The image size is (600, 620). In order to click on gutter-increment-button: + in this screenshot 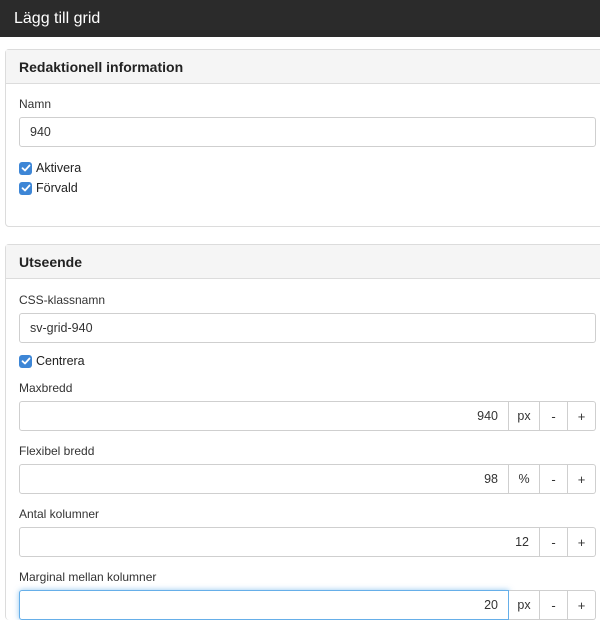, I will do `click(582, 605)`.